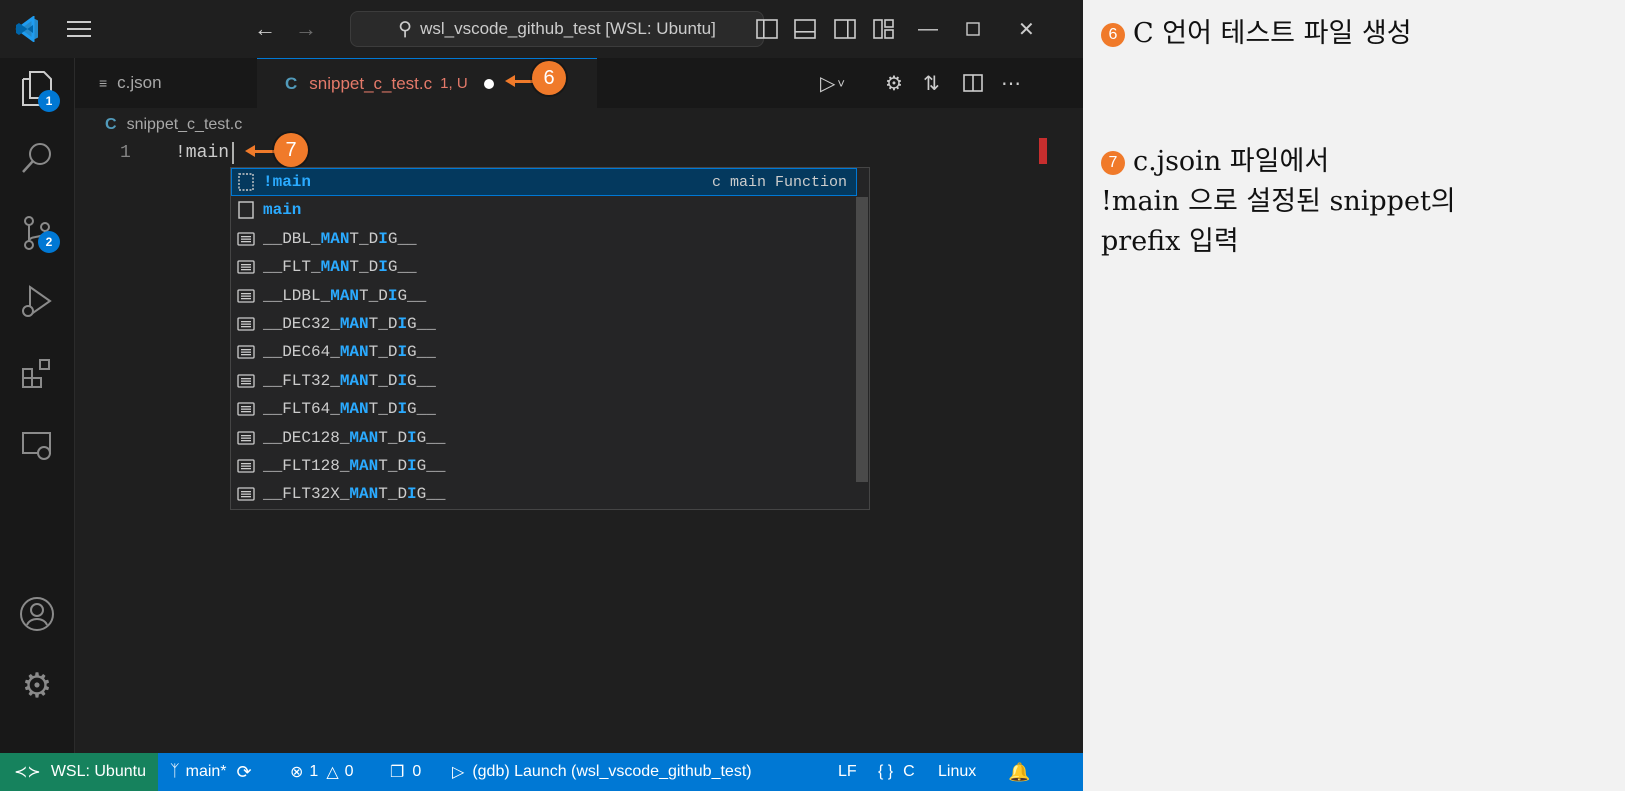  I want to click on note-6: 6 C 언어 테스트 파일 생성, so click(1256, 34).